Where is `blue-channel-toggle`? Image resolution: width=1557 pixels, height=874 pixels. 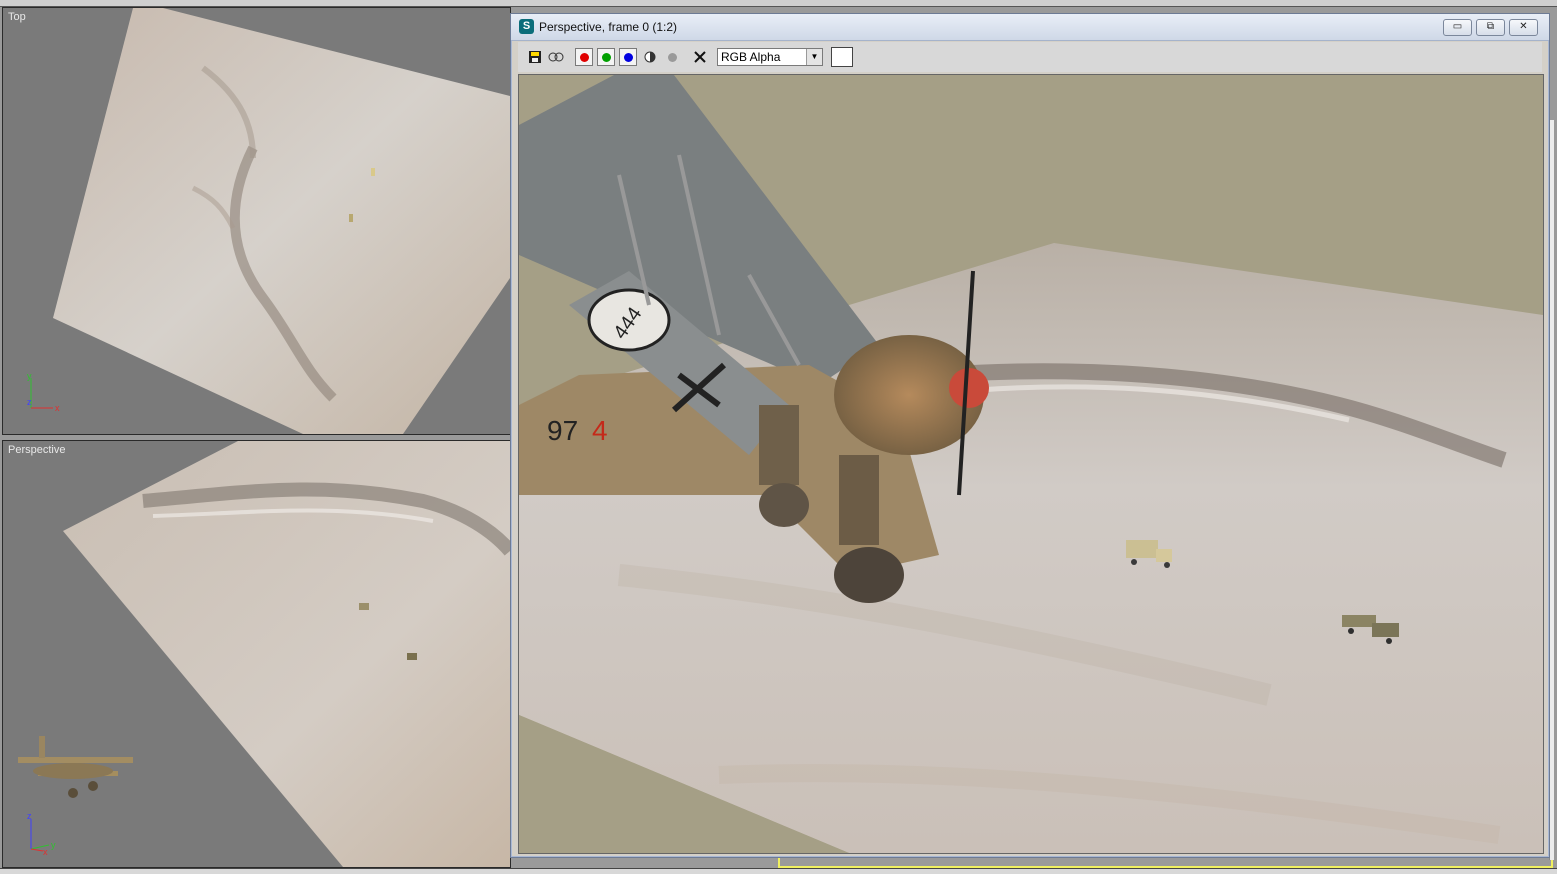
blue-channel-toggle is located at coordinates (628, 57).